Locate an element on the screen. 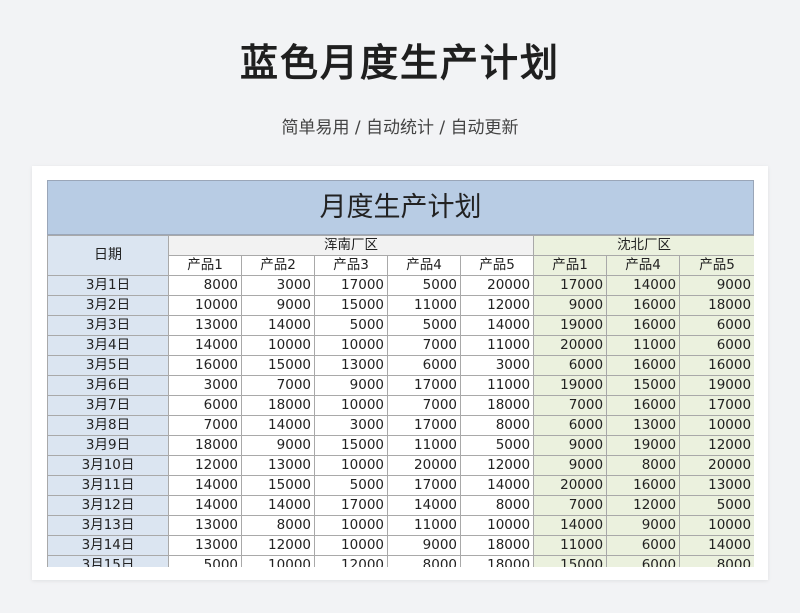 This screenshot has width=800, height=613. group-header-shenbei: 沈北厂区 is located at coordinates (643, 245).